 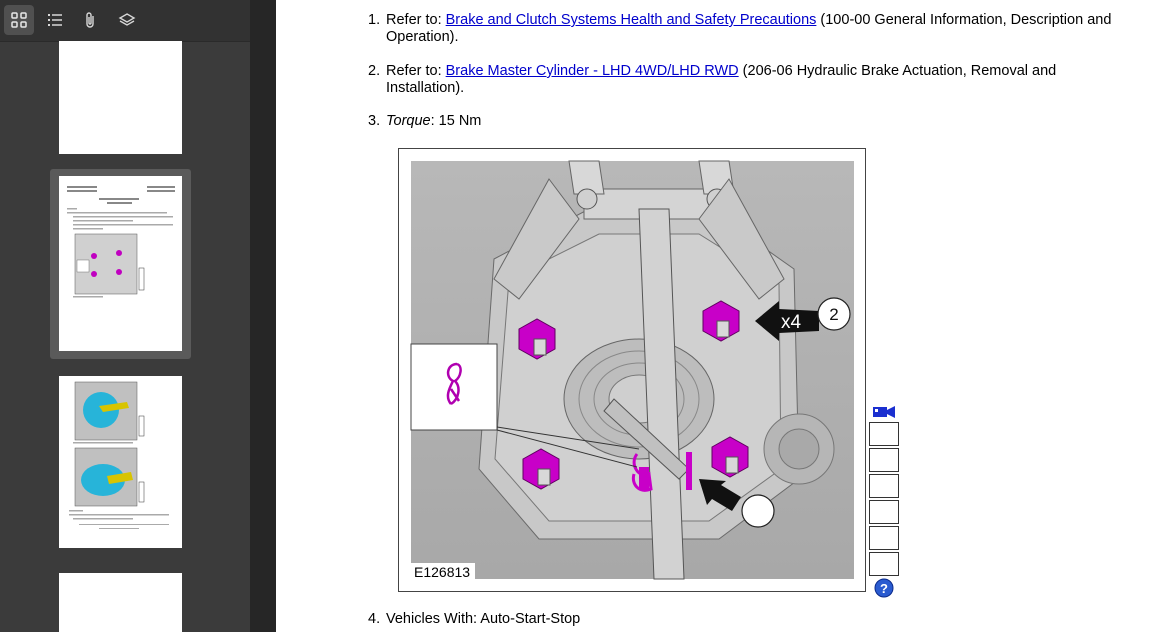 What do you see at coordinates (757, 511) in the screenshot?
I see `callout-1: 1` at bounding box center [757, 511].